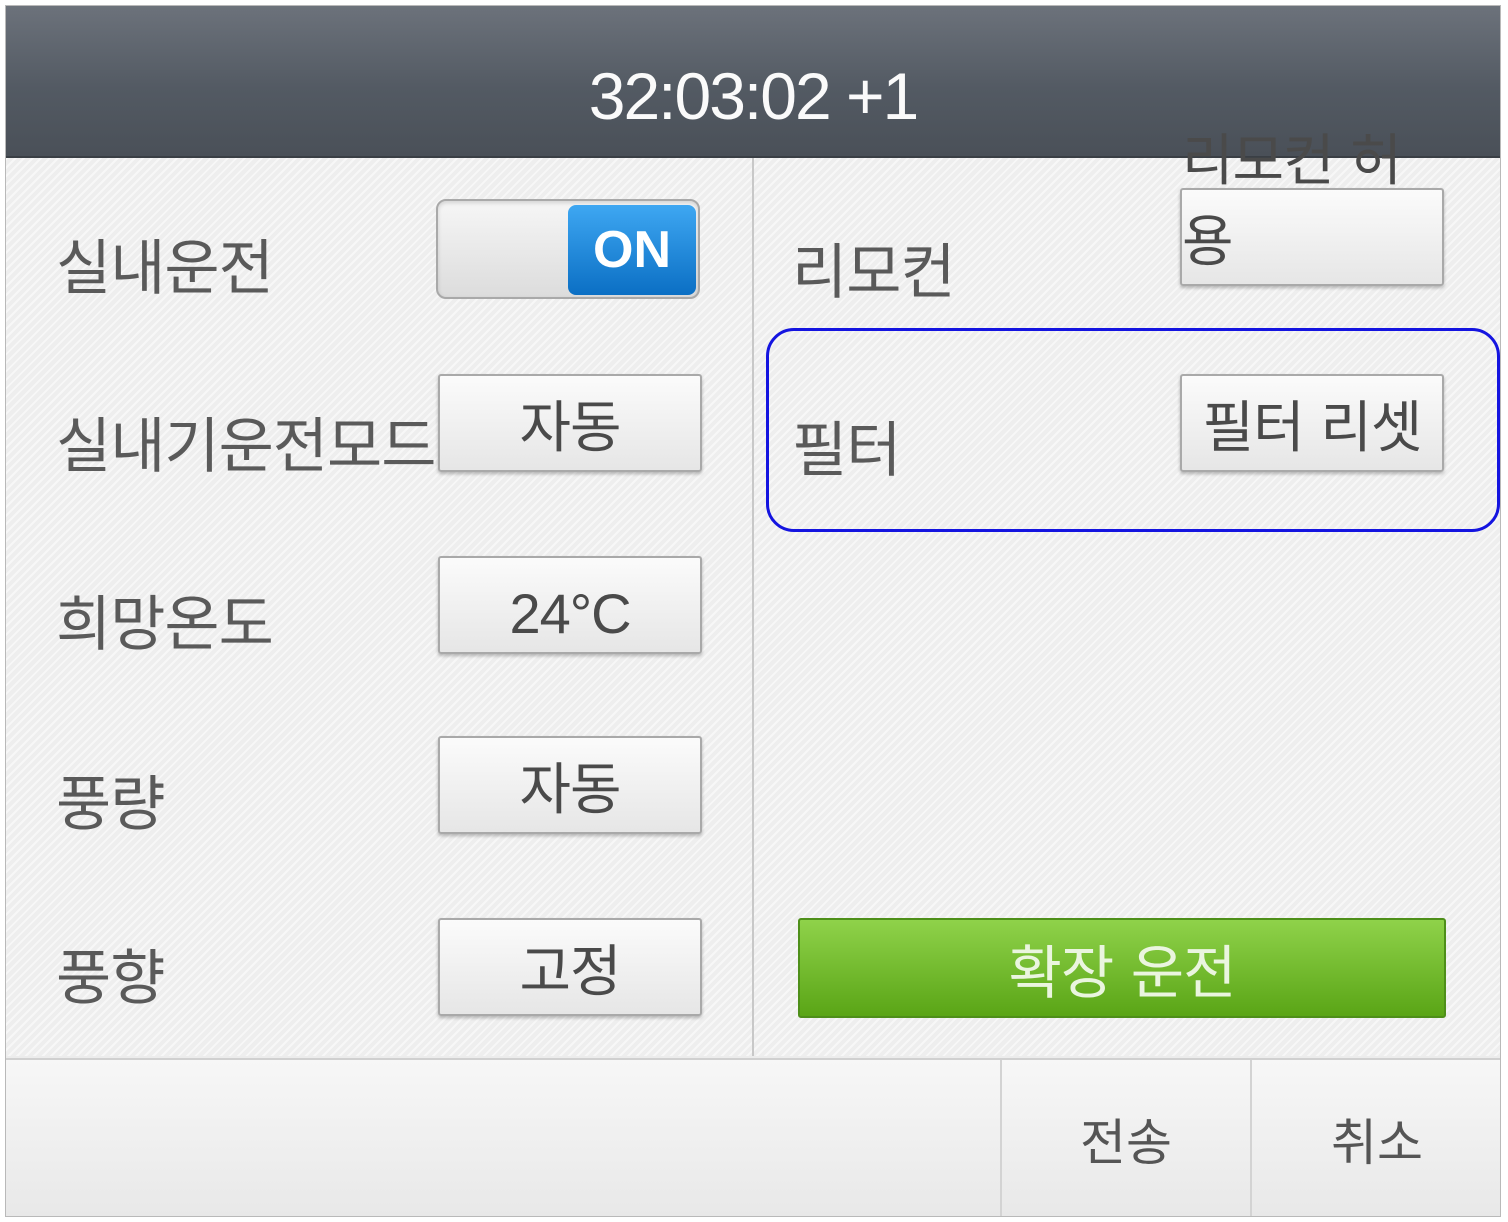 Image resolution: width=1508 pixels, height=1222 pixels. What do you see at coordinates (246, 447) in the screenshot?
I see `indoor-mode-label: 실내기운전모드` at bounding box center [246, 447].